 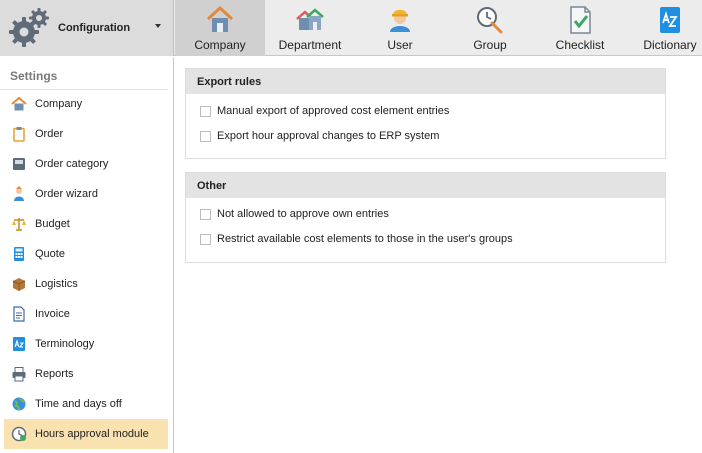 I want to click on sidebar-item-company: Company, so click(x=86, y=104).